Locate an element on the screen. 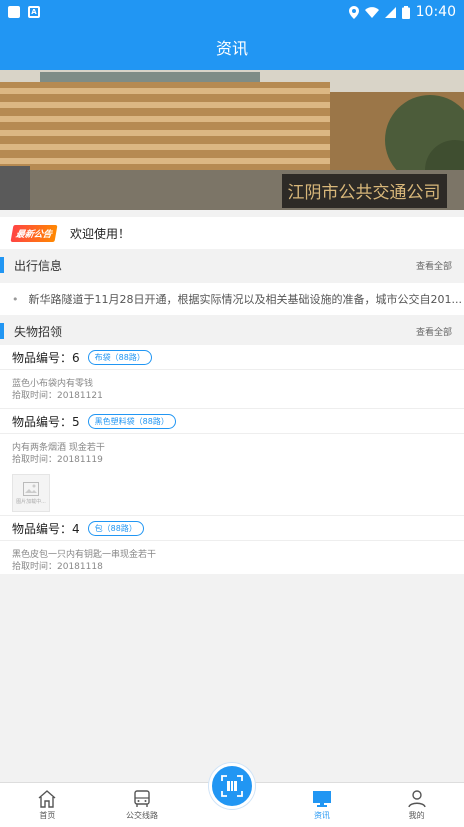 This screenshot has height=827, width=464. lost-found-title: 失物招领 is located at coordinates (38, 331).